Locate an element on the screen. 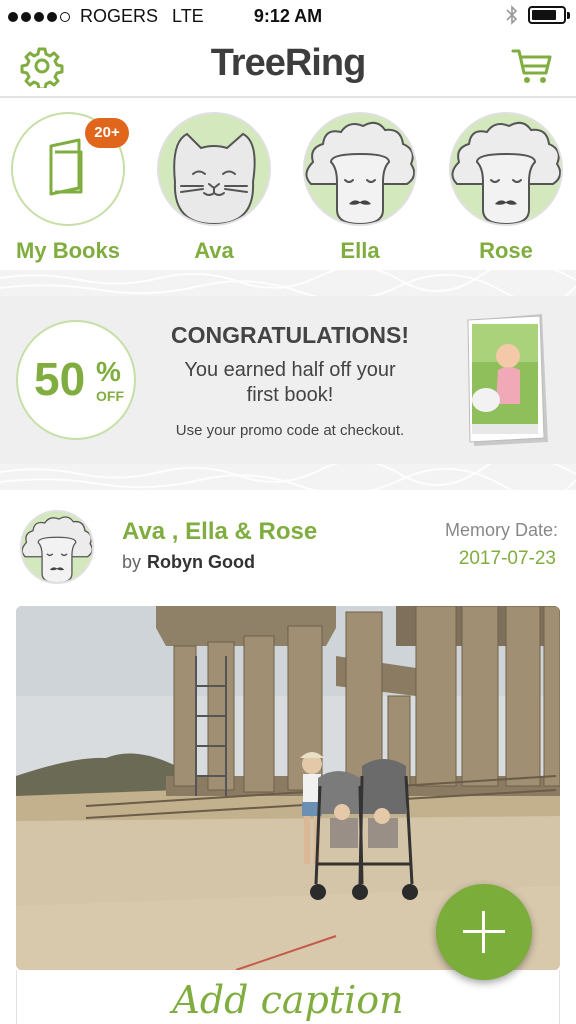  post-by-prefix: by is located at coordinates (132, 562).